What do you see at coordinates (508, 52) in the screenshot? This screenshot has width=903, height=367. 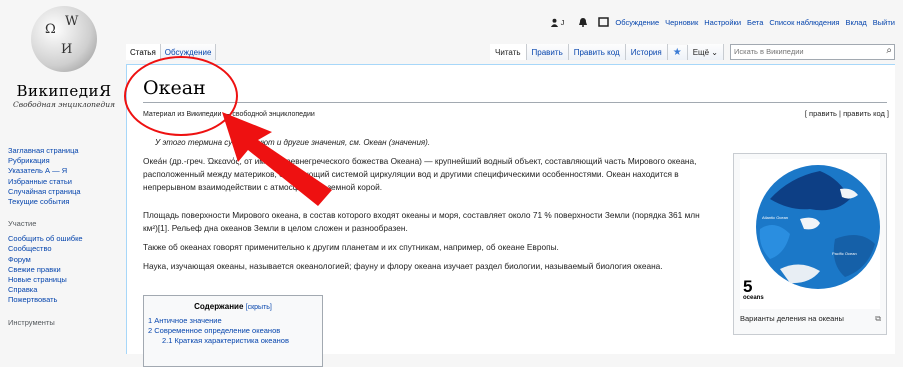 I see `tab-read: Читать` at bounding box center [508, 52].